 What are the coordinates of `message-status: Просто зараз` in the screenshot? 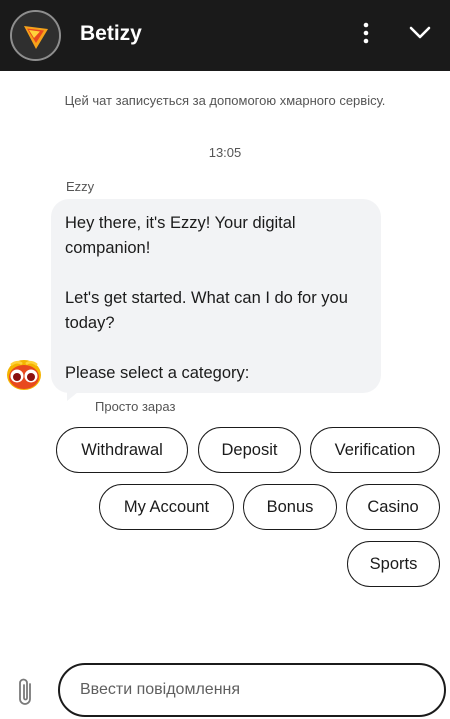 It's located at (135, 406).